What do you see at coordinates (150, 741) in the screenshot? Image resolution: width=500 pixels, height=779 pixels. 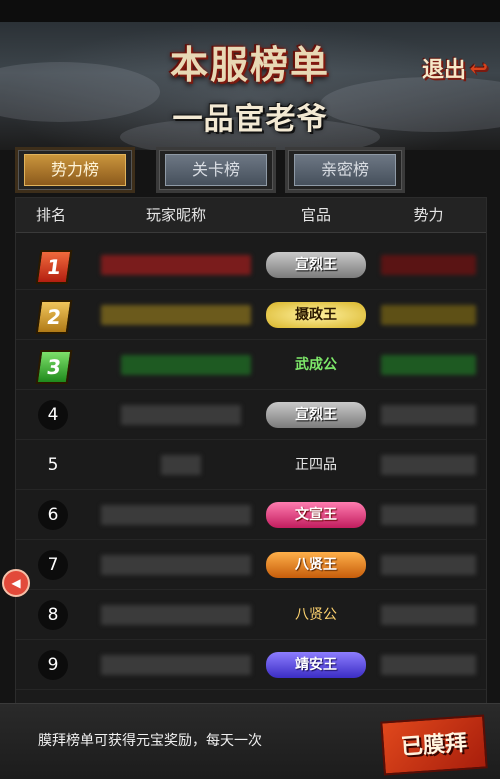 I see `worship-reward-info: 膜拜榜单可获得元宝奖励，每天一次` at bounding box center [150, 741].